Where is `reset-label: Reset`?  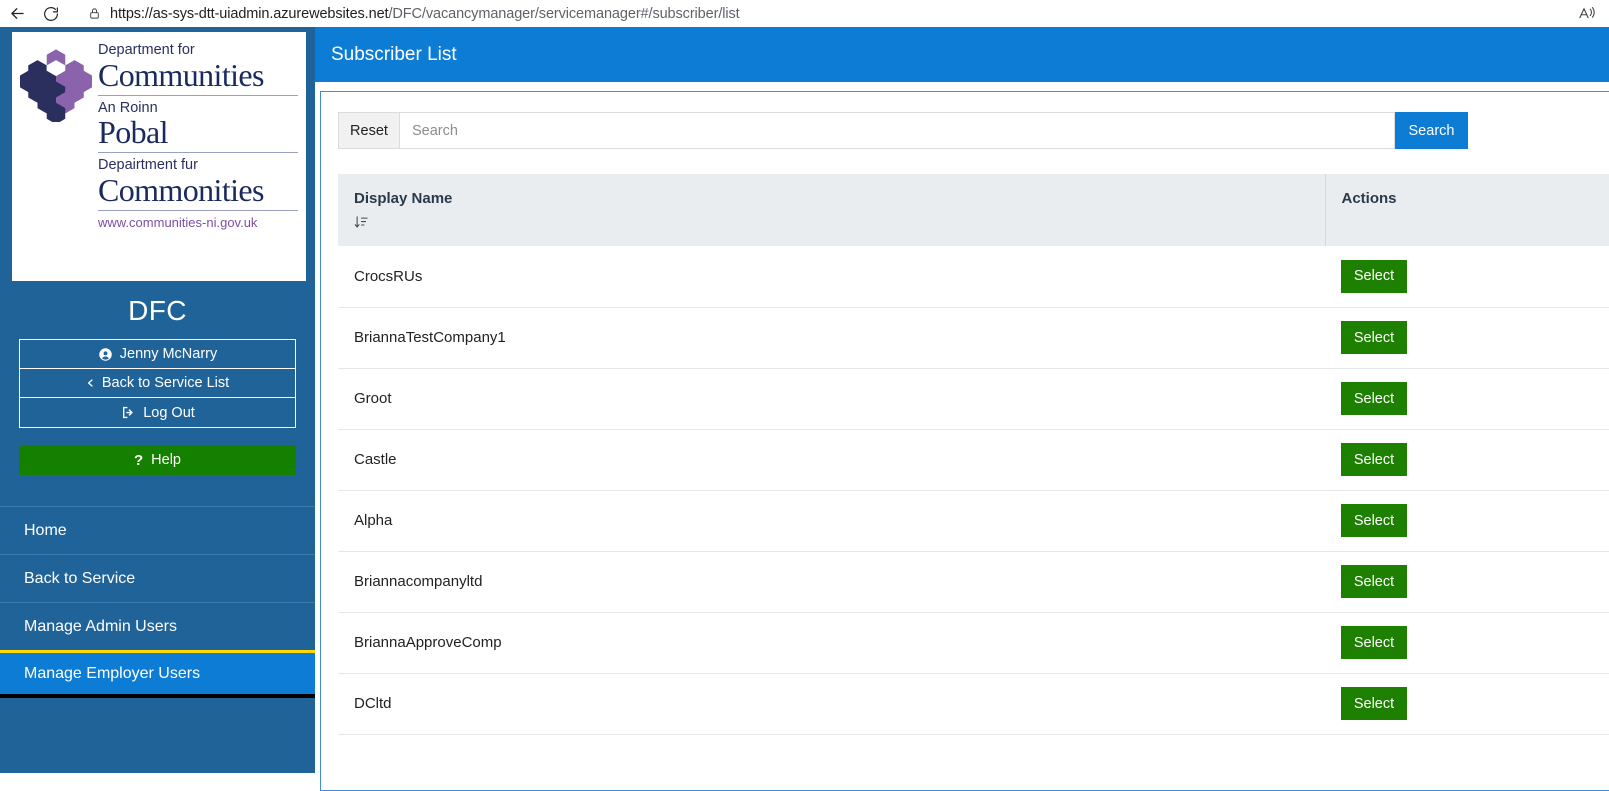 reset-label: Reset is located at coordinates (369, 130).